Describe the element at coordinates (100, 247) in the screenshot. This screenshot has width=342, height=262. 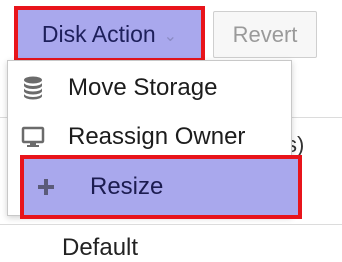
I see `table-cell-default: Default` at that location.